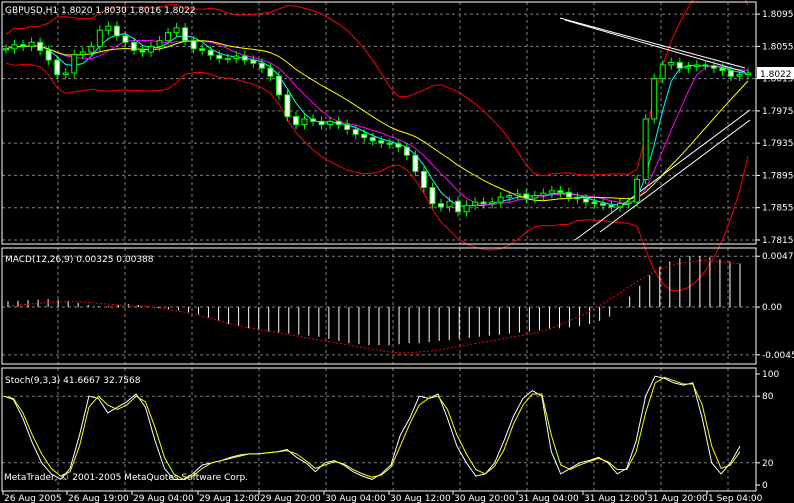  I want to click on trendlines, so click(655, 129).